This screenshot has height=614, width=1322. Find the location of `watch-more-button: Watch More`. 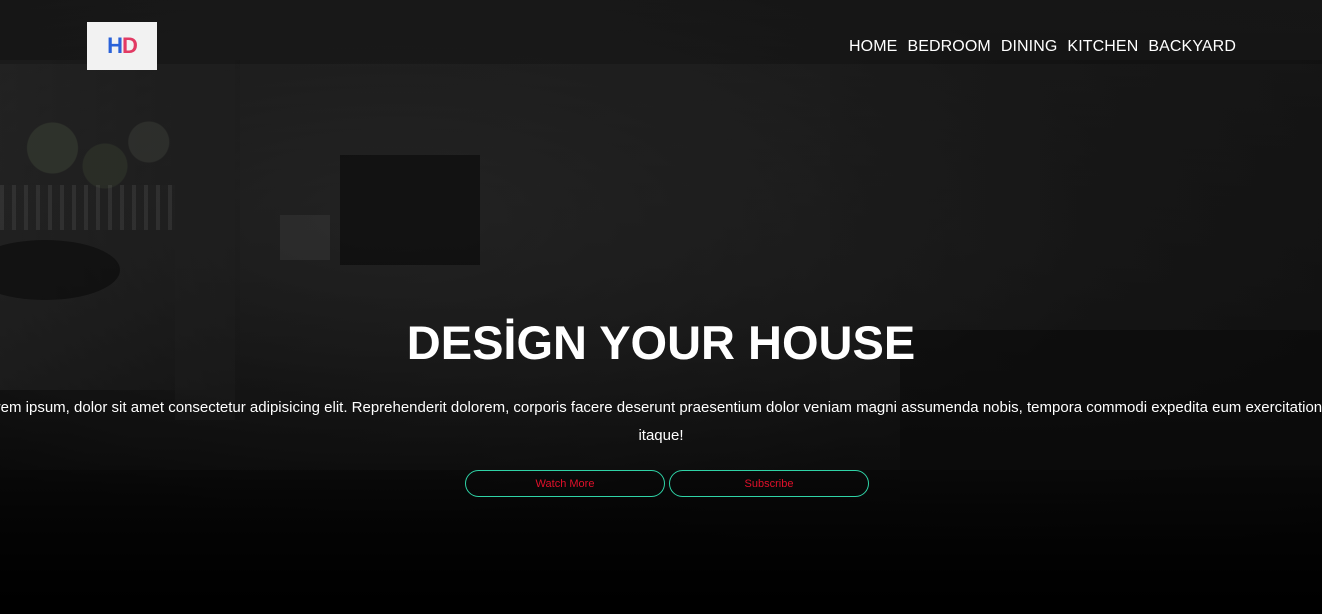

watch-more-button: Watch More is located at coordinates (565, 483).